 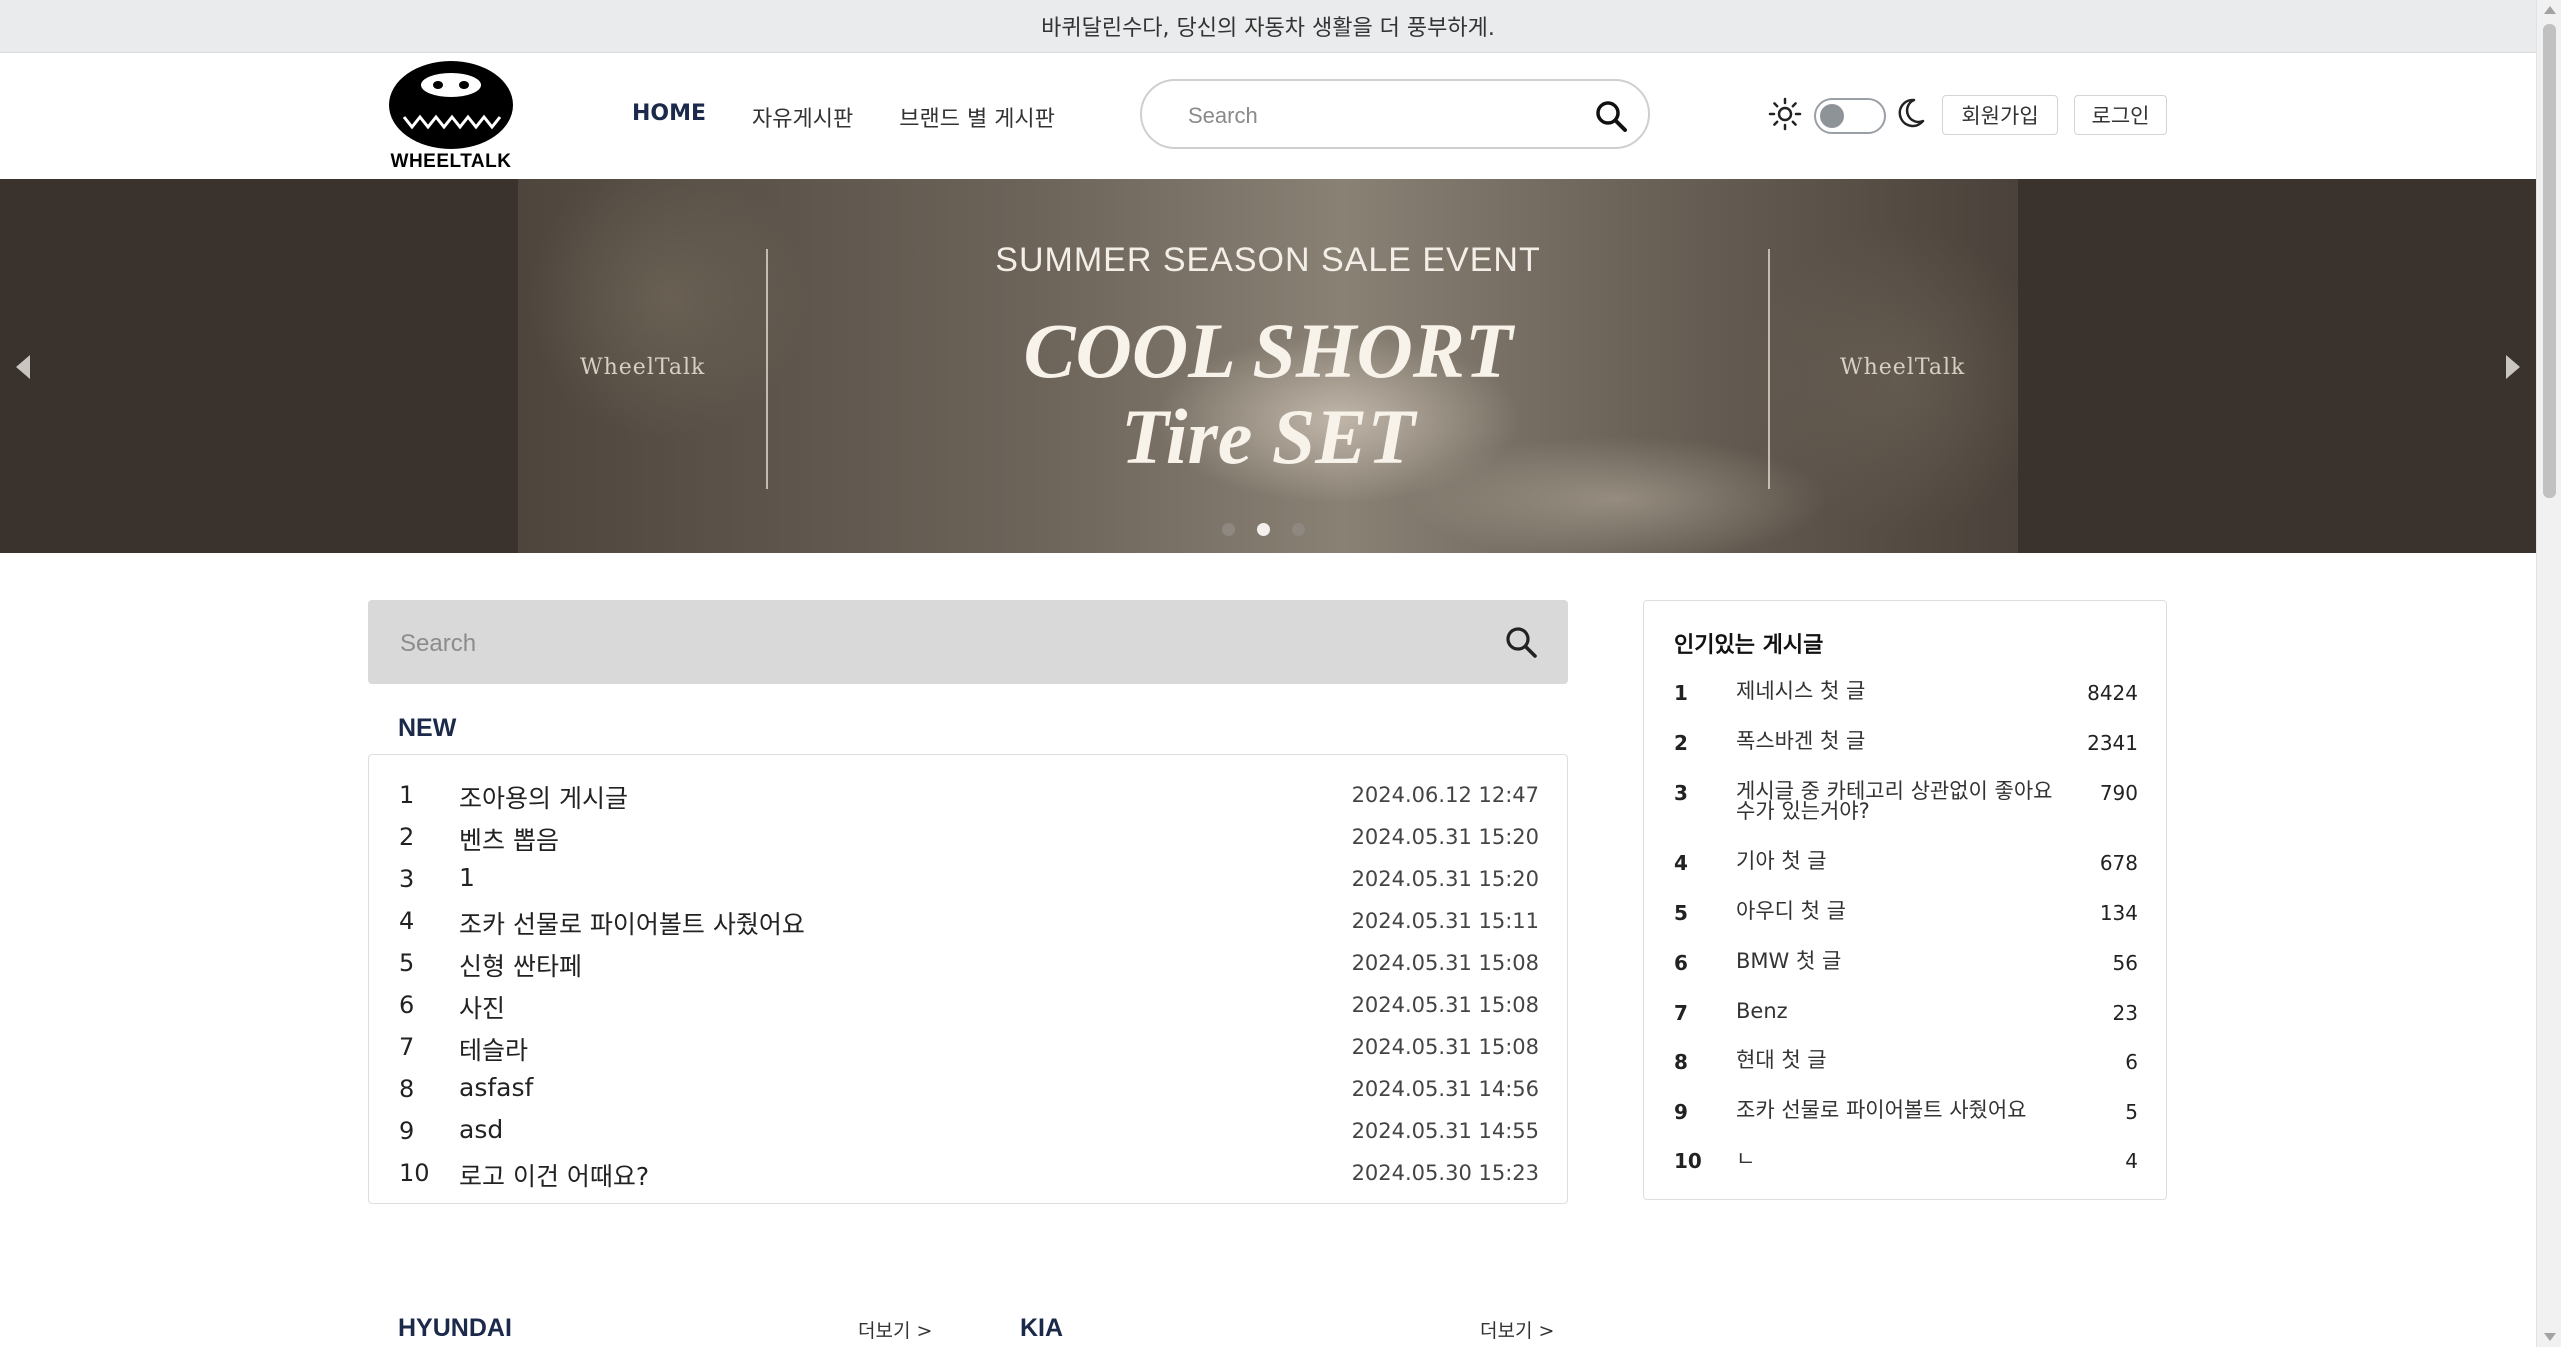 I want to click on header-search-input, so click(x=1378, y=116).